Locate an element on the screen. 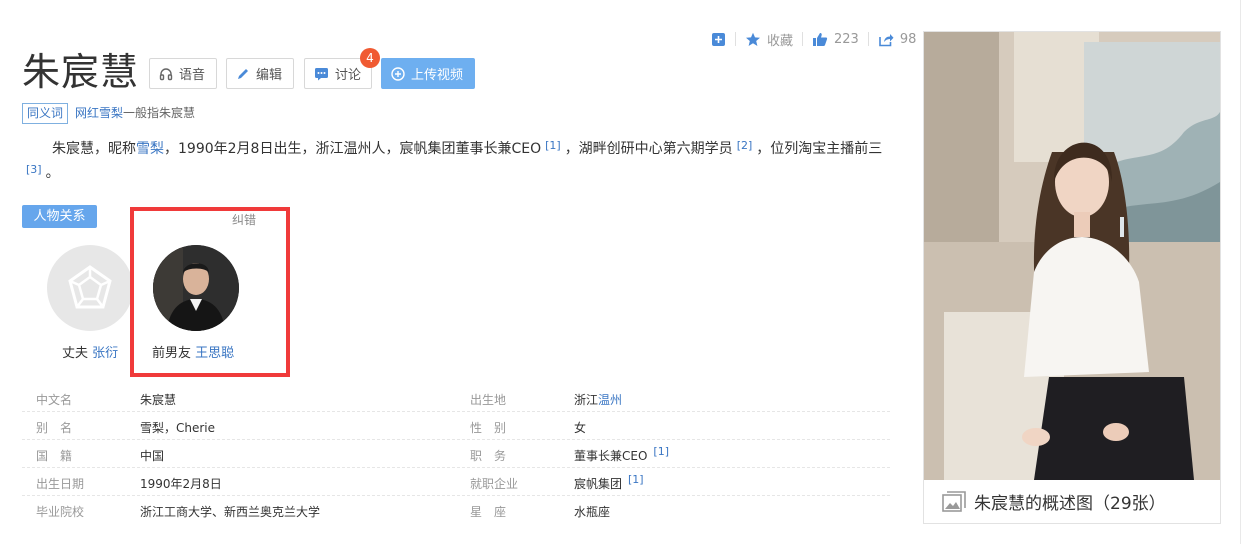  summary-text: 朱宸慧，昵称 is located at coordinates (94, 149).